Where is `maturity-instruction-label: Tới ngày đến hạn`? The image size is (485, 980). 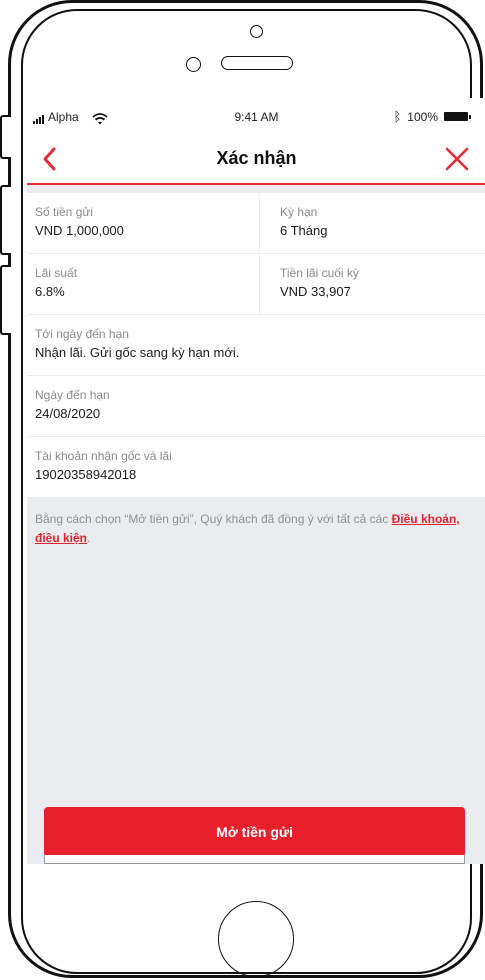
maturity-instruction-label: Tới ngày đến hạn is located at coordinates (82, 334).